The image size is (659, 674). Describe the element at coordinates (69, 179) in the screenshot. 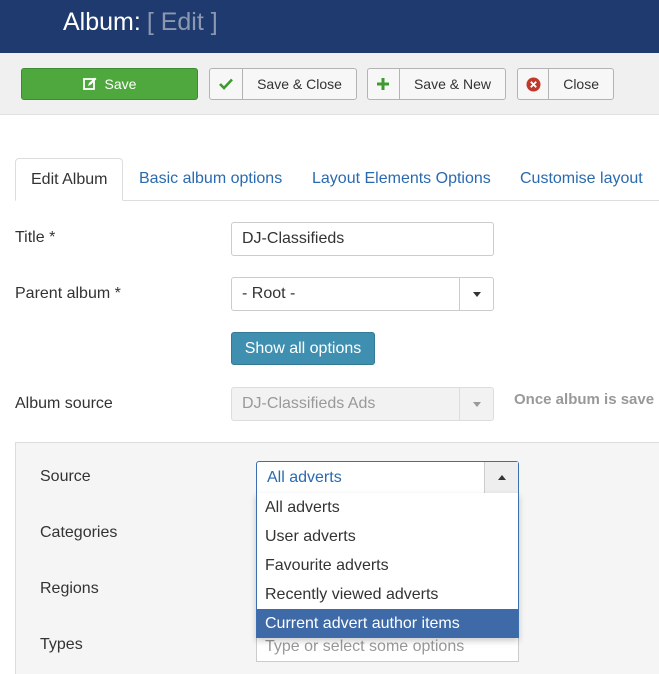

I see `tab-edit-album: Edit Album` at that location.